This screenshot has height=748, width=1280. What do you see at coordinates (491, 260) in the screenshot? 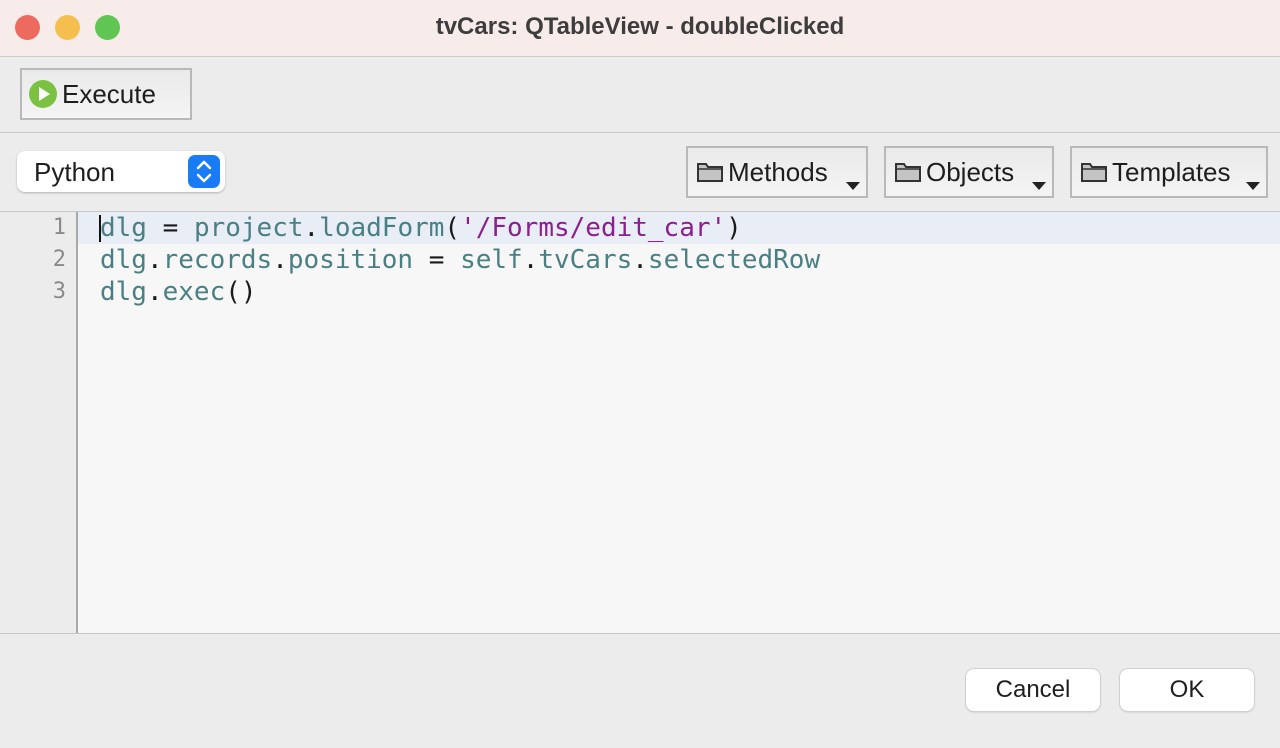
I see `code-token: self` at bounding box center [491, 260].